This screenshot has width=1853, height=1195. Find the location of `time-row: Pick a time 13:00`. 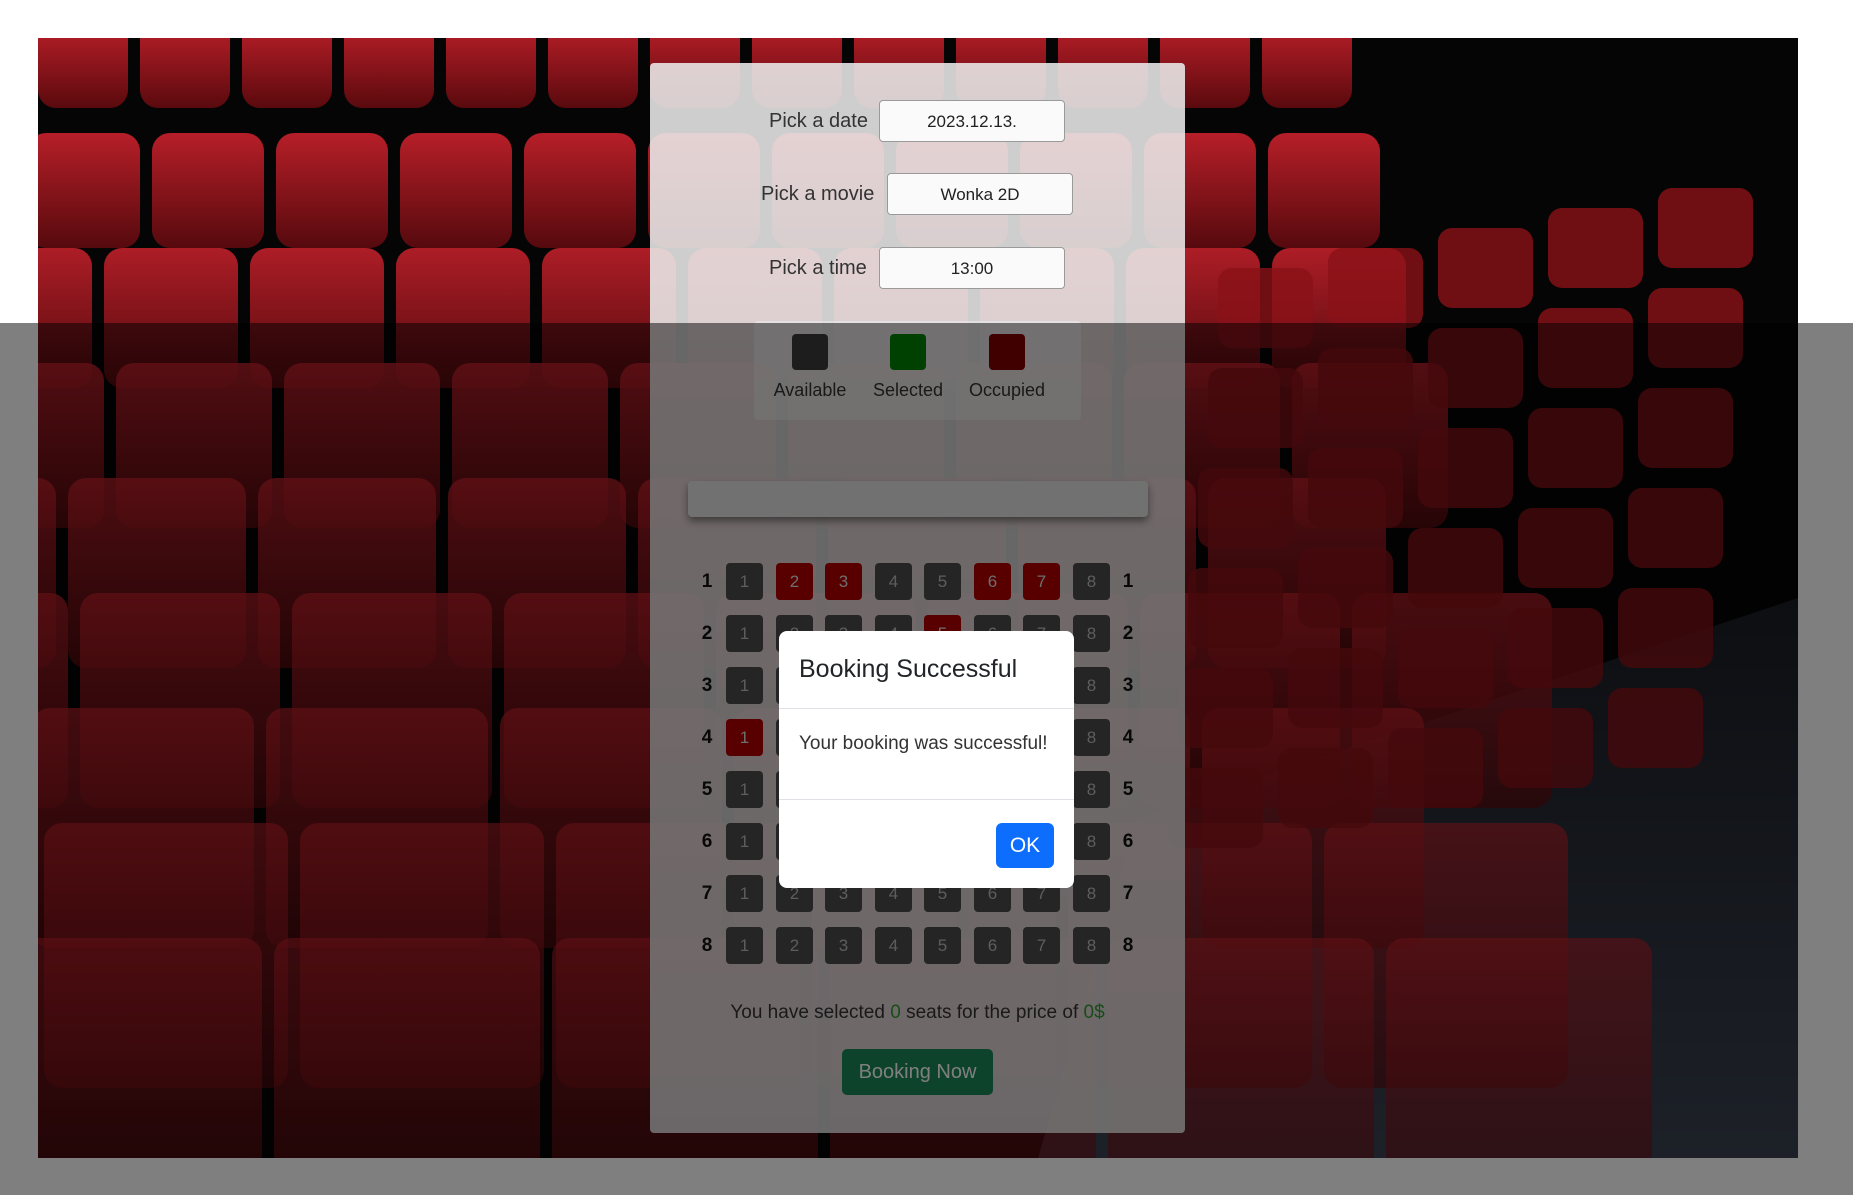

time-row: Pick a time 13:00 is located at coordinates (917, 269).